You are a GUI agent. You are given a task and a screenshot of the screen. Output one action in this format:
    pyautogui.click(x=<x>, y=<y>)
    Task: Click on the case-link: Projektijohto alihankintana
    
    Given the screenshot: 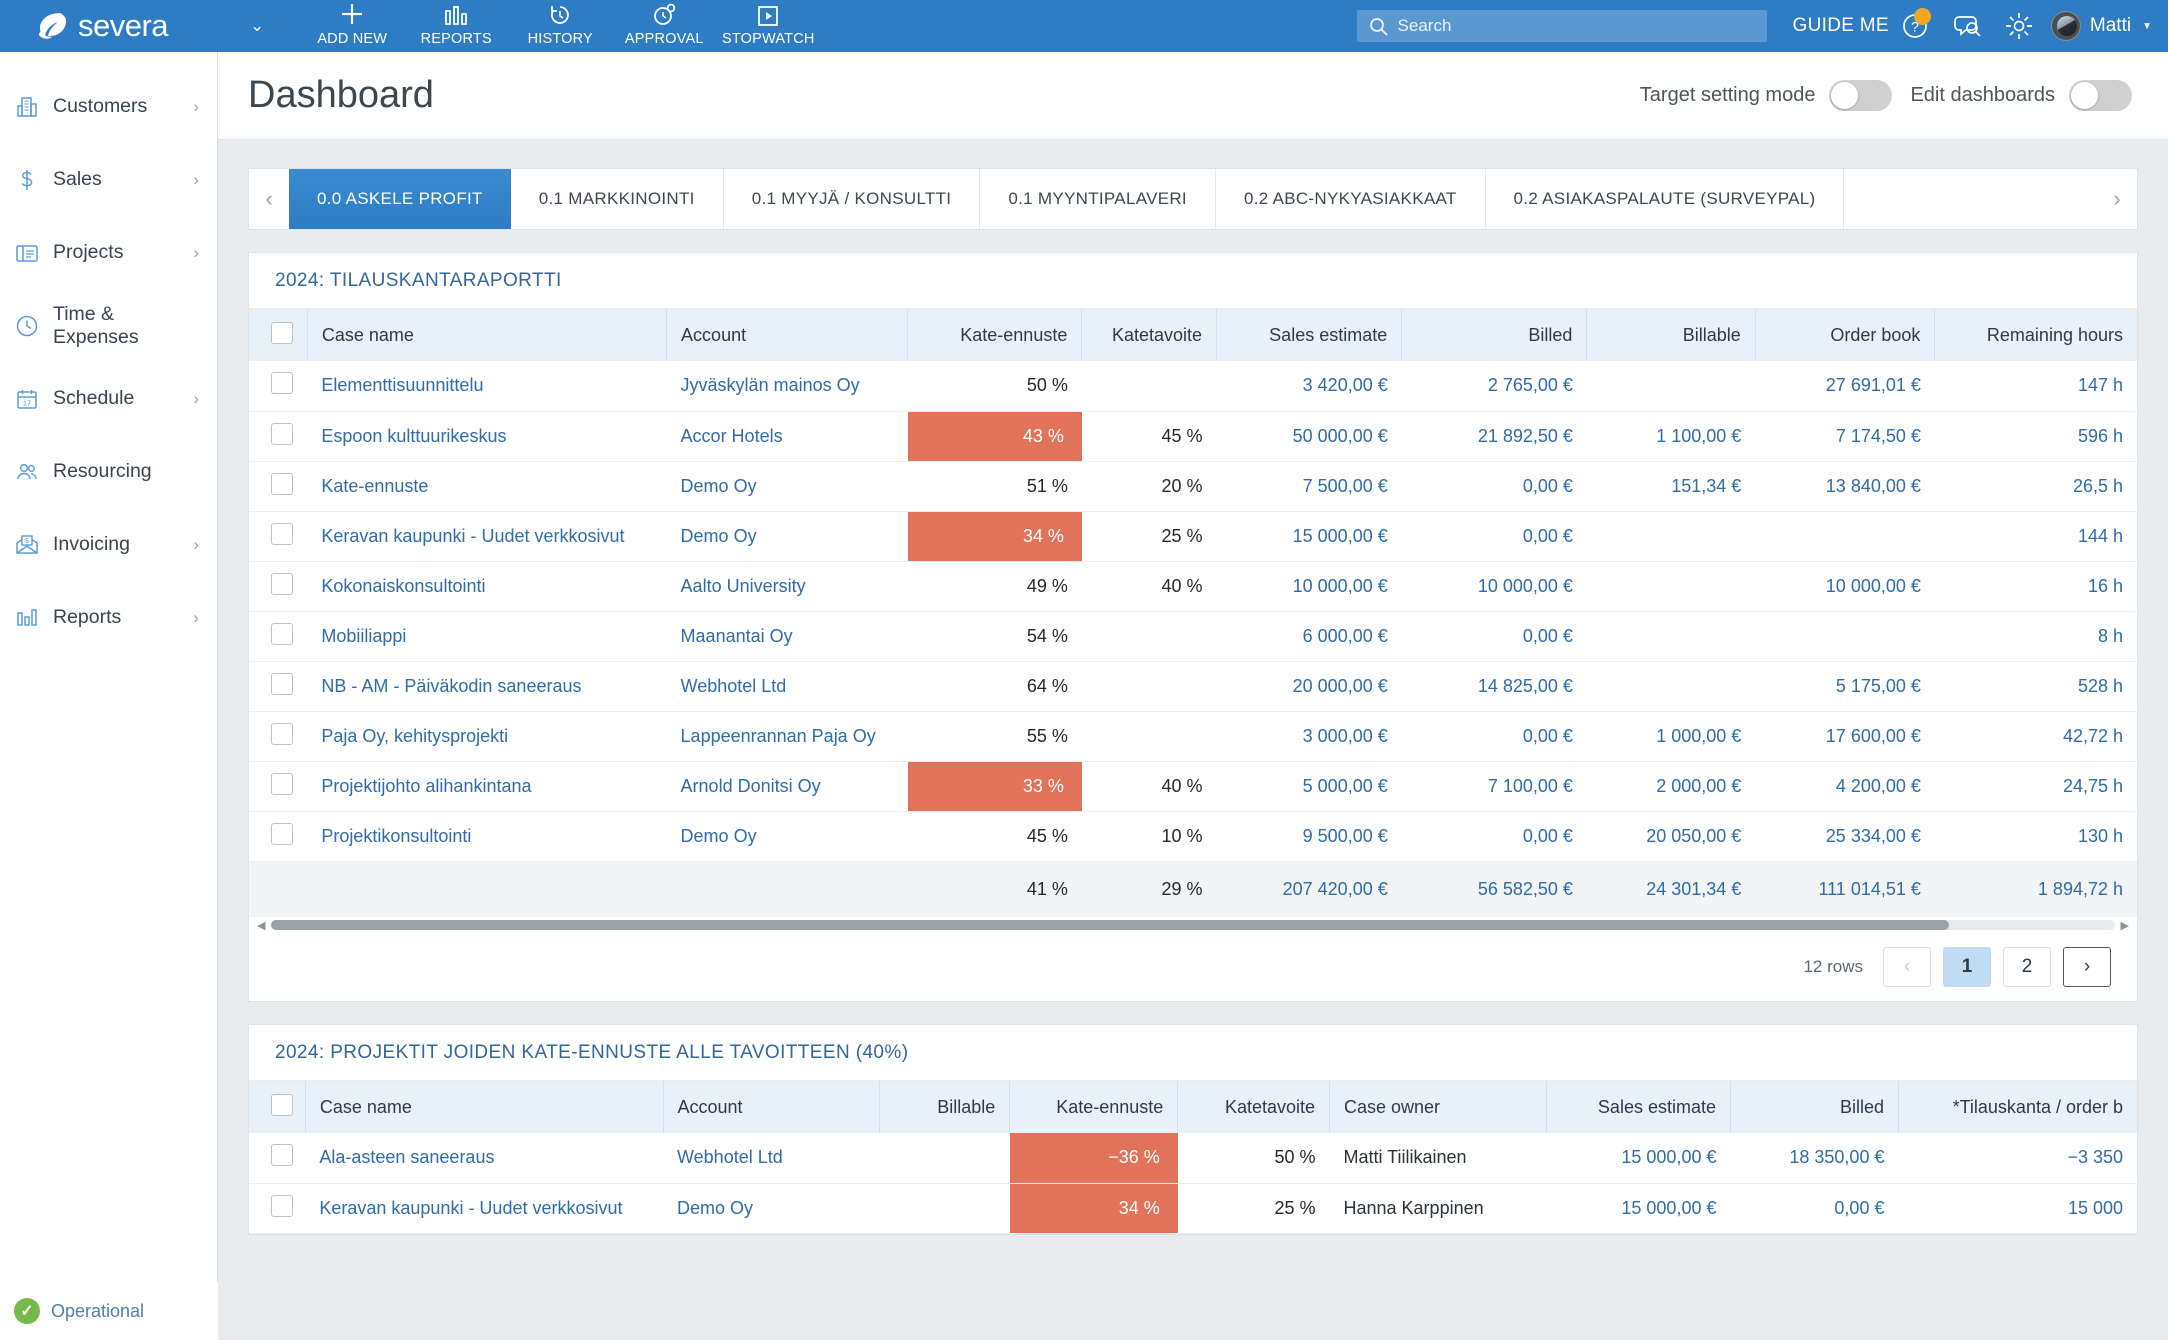 What is the action you would take?
    pyautogui.click(x=426, y=786)
    